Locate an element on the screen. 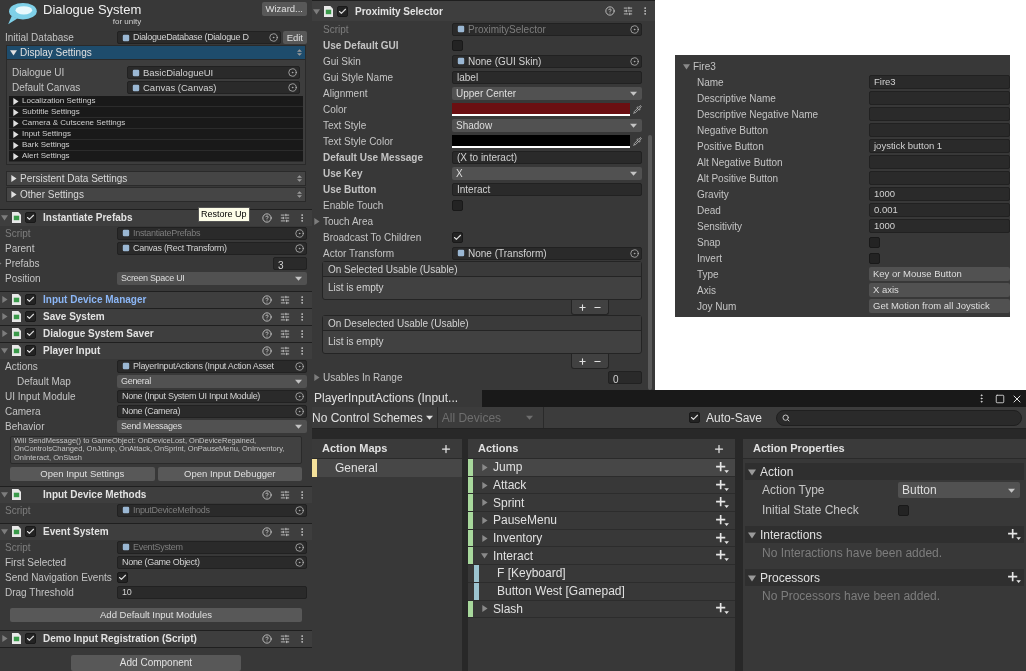 The height and width of the screenshot is (671, 1026). binding-item: Button West [Gamepad] is located at coordinates (601, 591).